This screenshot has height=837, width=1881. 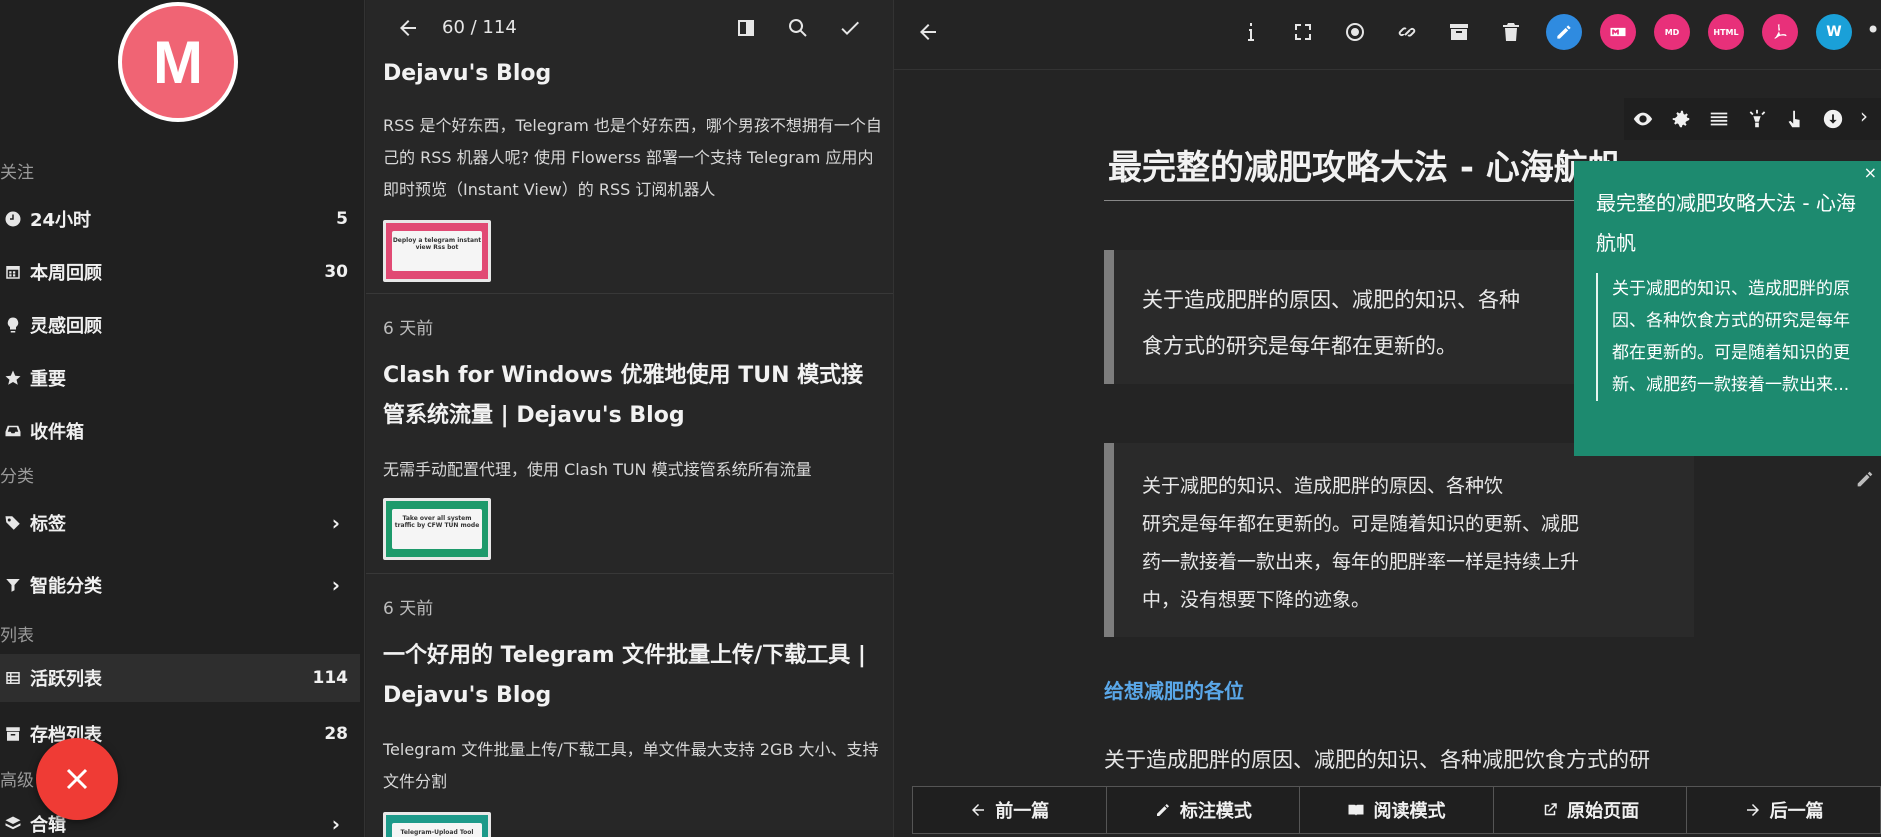 What do you see at coordinates (1757, 121) in the screenshot?
I see `highlight-icon` at bounding box center [1757, 121].